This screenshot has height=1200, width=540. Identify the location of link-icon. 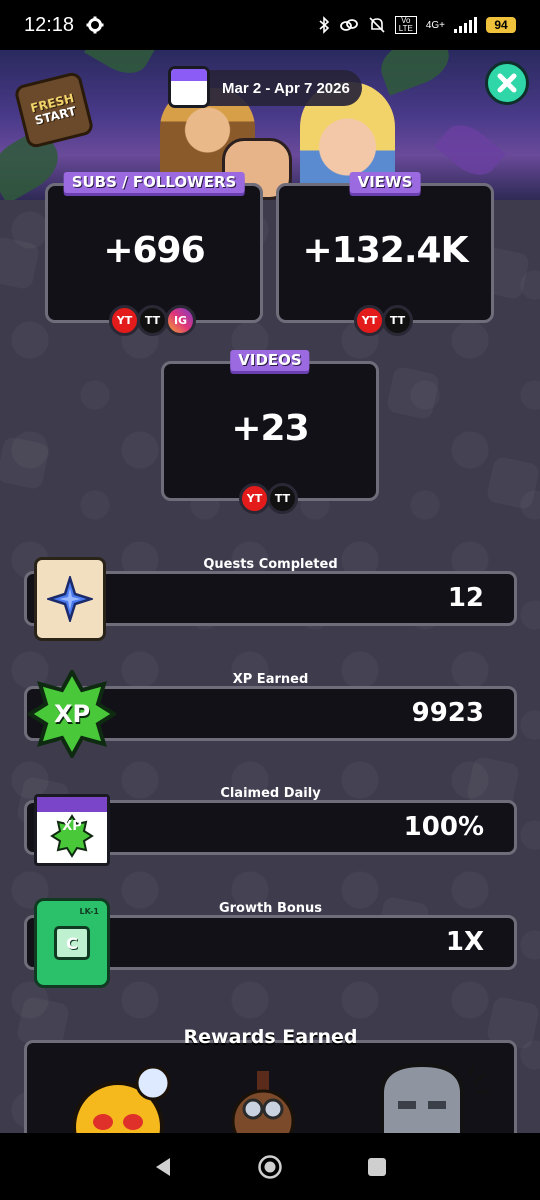
(348, 25).